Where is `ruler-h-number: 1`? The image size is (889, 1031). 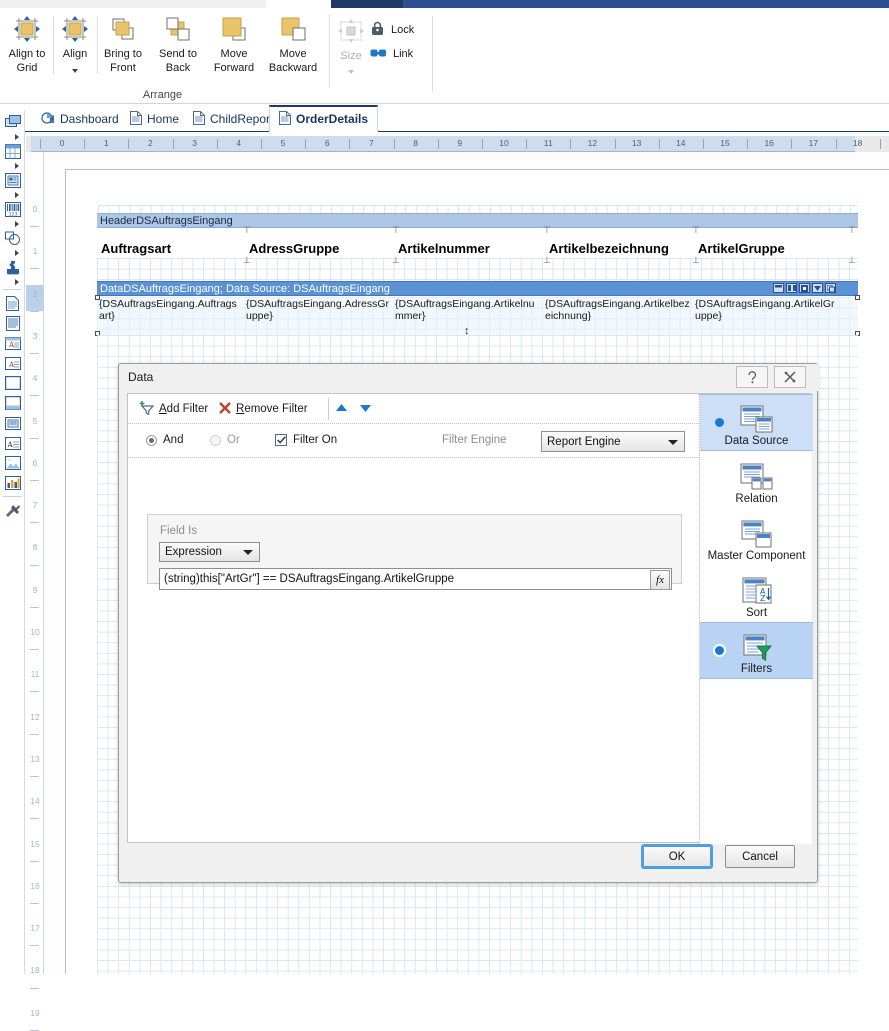 ruler-h-number: 1 is located at coordinates (106, 143).